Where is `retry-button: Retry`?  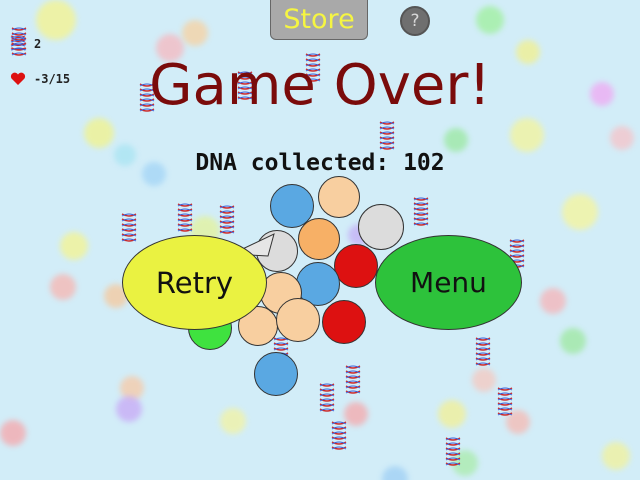
retry-button: Retry is located at coordinates (194, 282).